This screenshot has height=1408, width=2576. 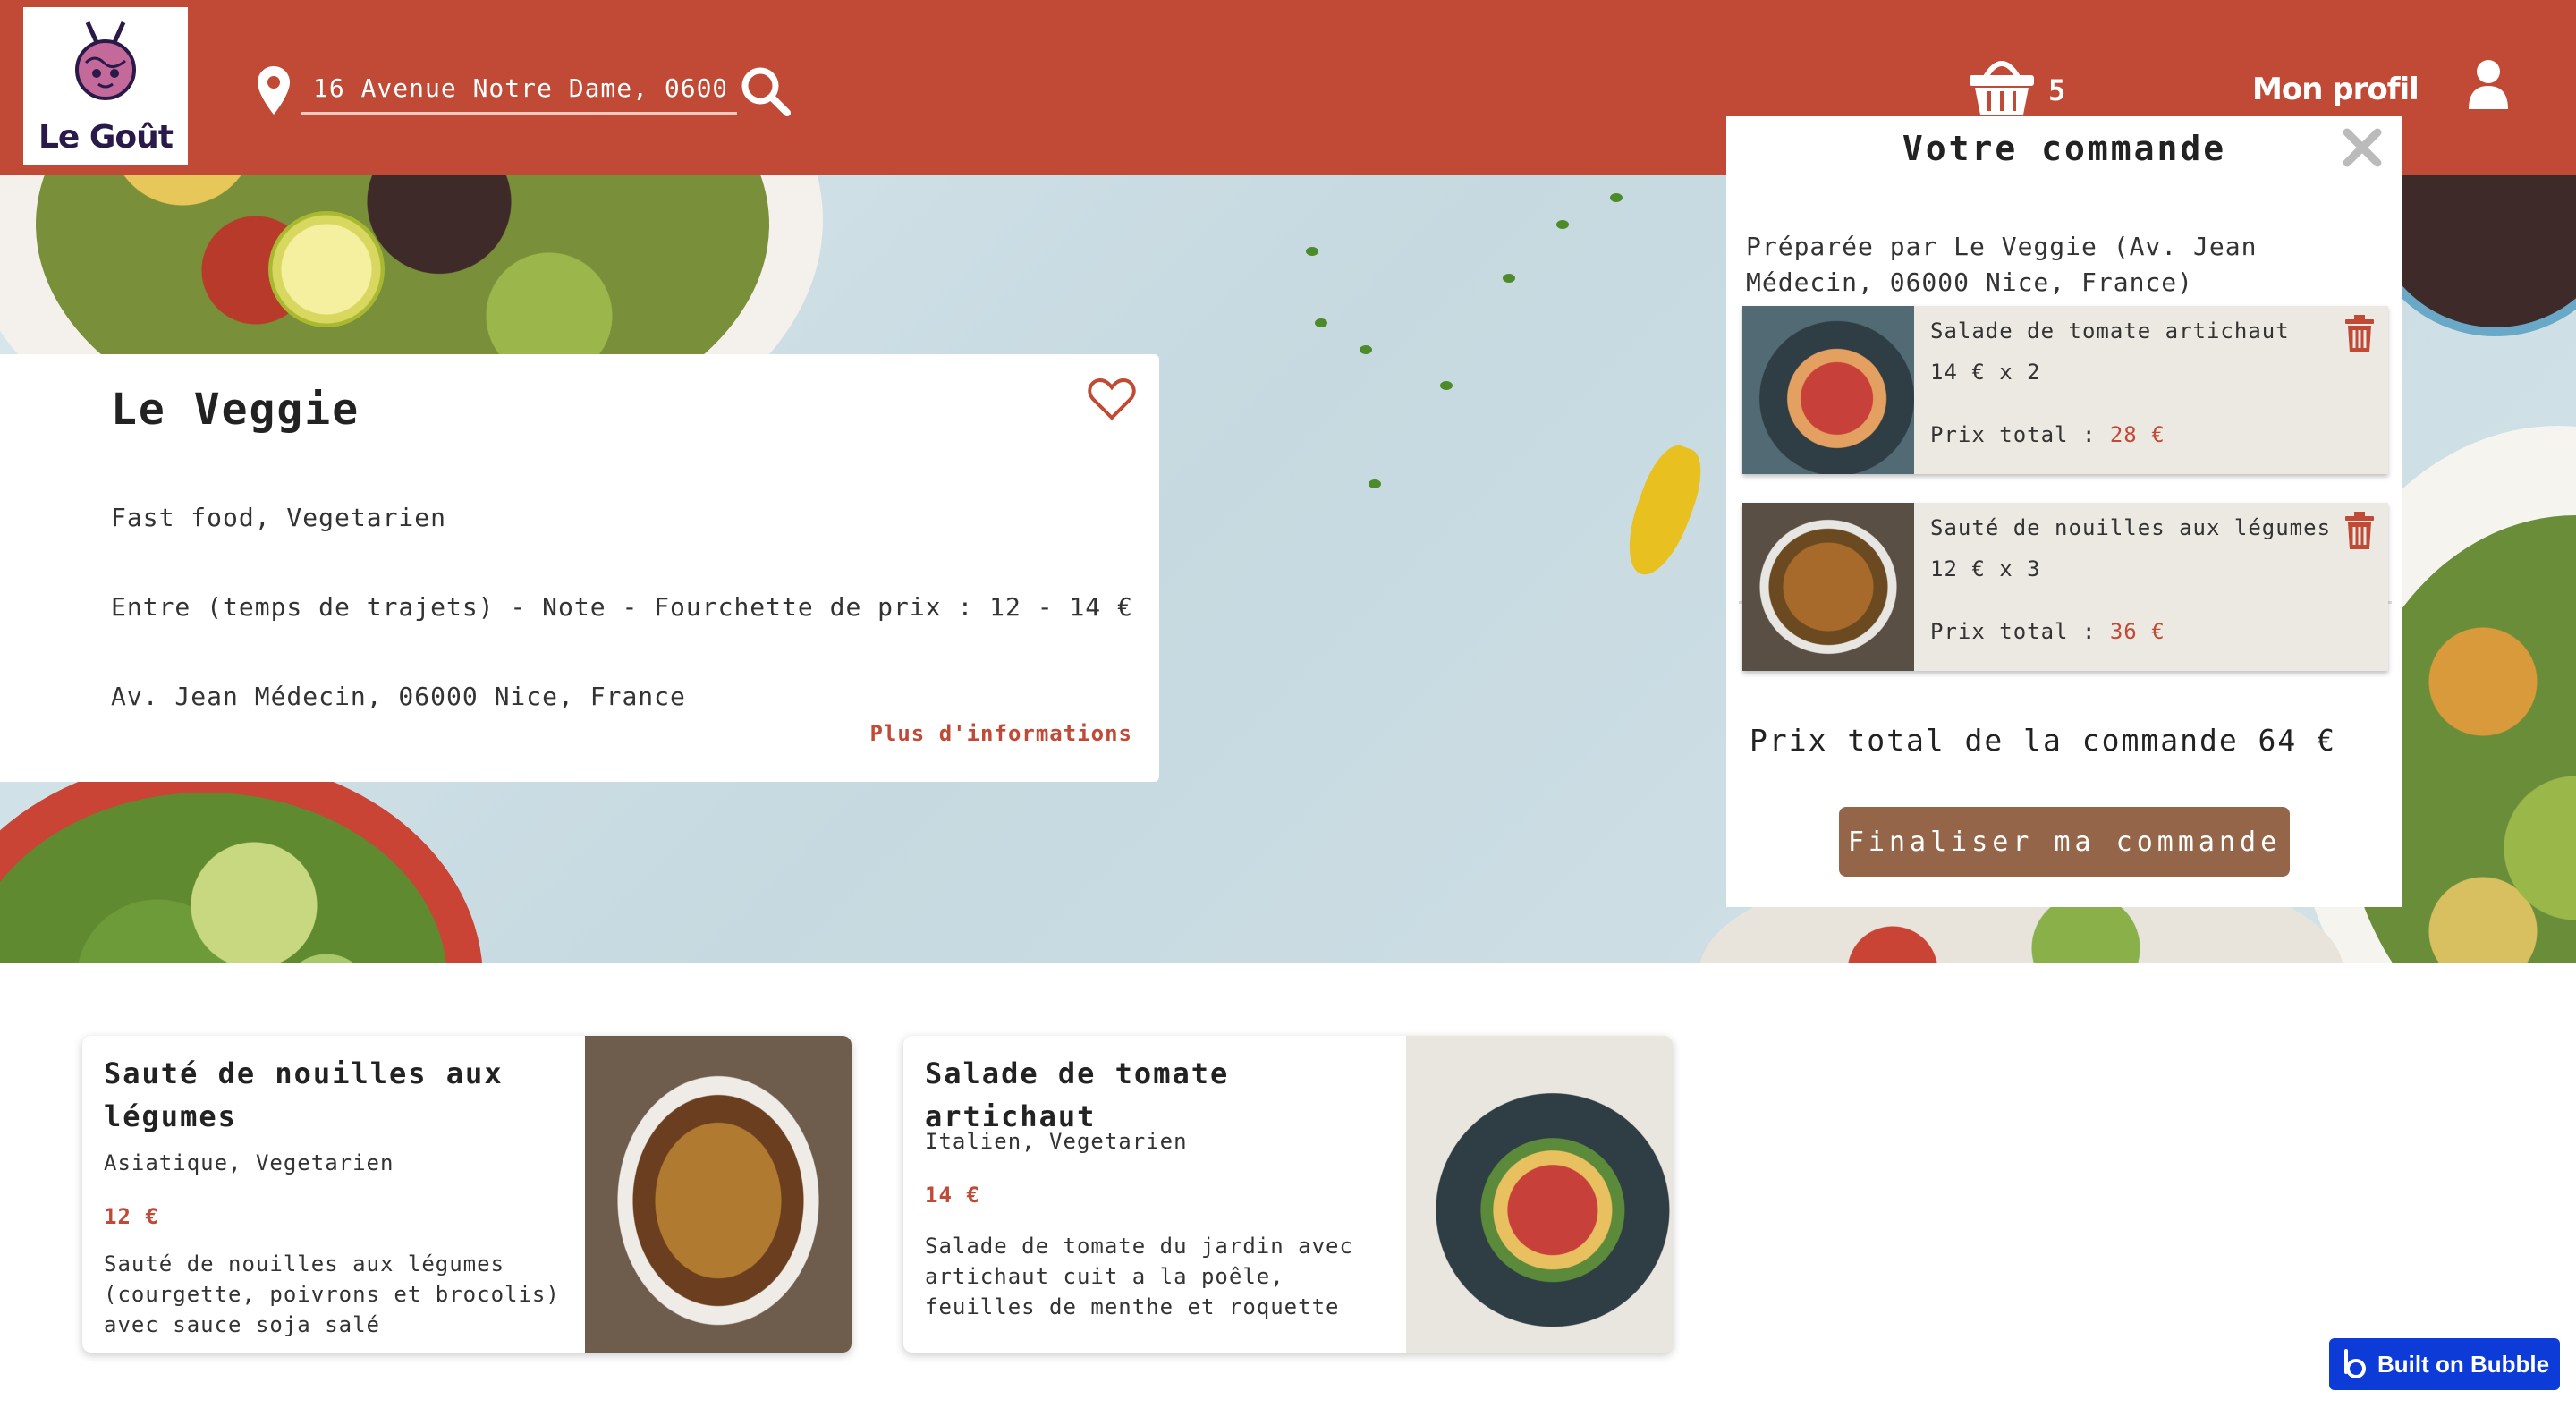 I want to click on bubble-logo-icon, so click(x=2355, y=1363).